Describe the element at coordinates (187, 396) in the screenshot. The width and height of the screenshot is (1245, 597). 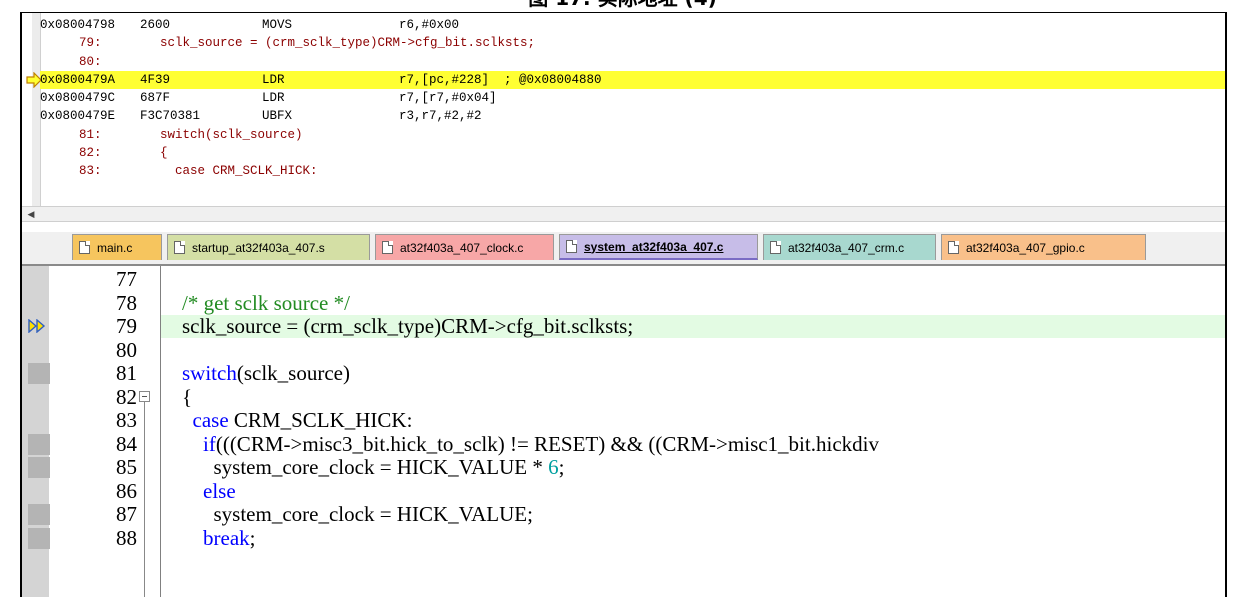
I see `code-text: {` at that location.